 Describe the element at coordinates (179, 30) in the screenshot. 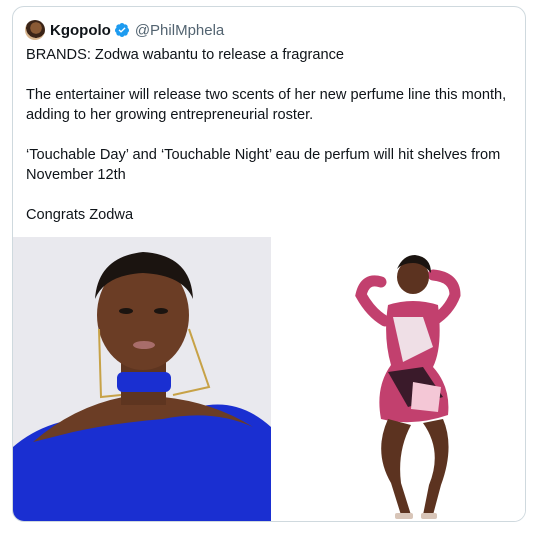

I see `handle: @PhilMphela` at that location.